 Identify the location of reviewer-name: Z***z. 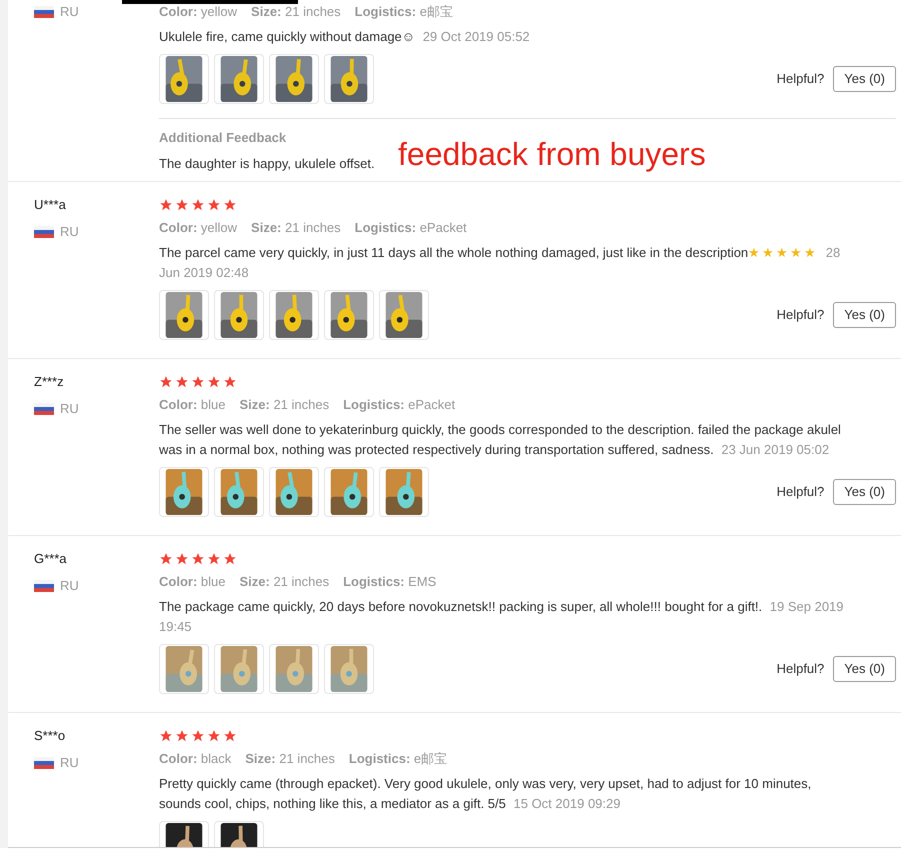
(49, 382).